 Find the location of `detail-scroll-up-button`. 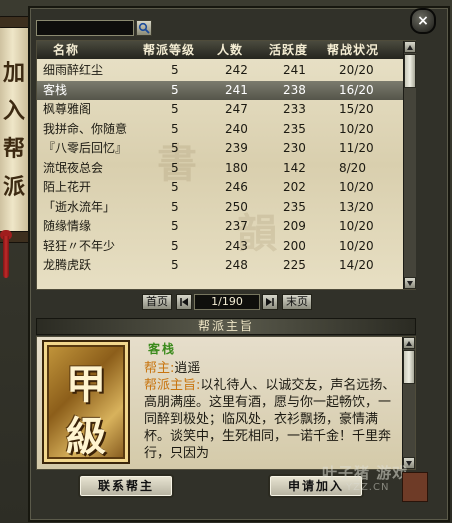

detail-scroll-up-button is located at coordinates (409, 343).